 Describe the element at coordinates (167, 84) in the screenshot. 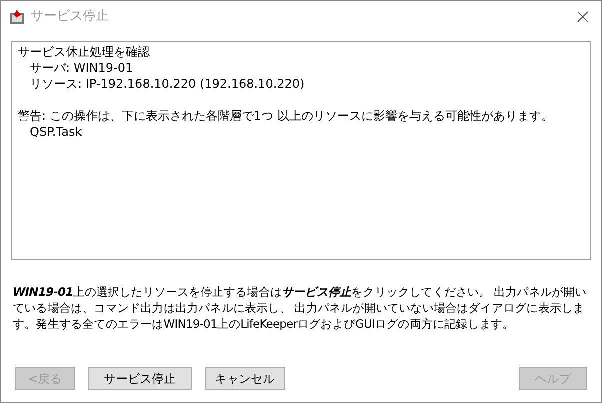

I see `output-line: リソース: IP-192.168.10.220 (192.168.10.220)` at that location.